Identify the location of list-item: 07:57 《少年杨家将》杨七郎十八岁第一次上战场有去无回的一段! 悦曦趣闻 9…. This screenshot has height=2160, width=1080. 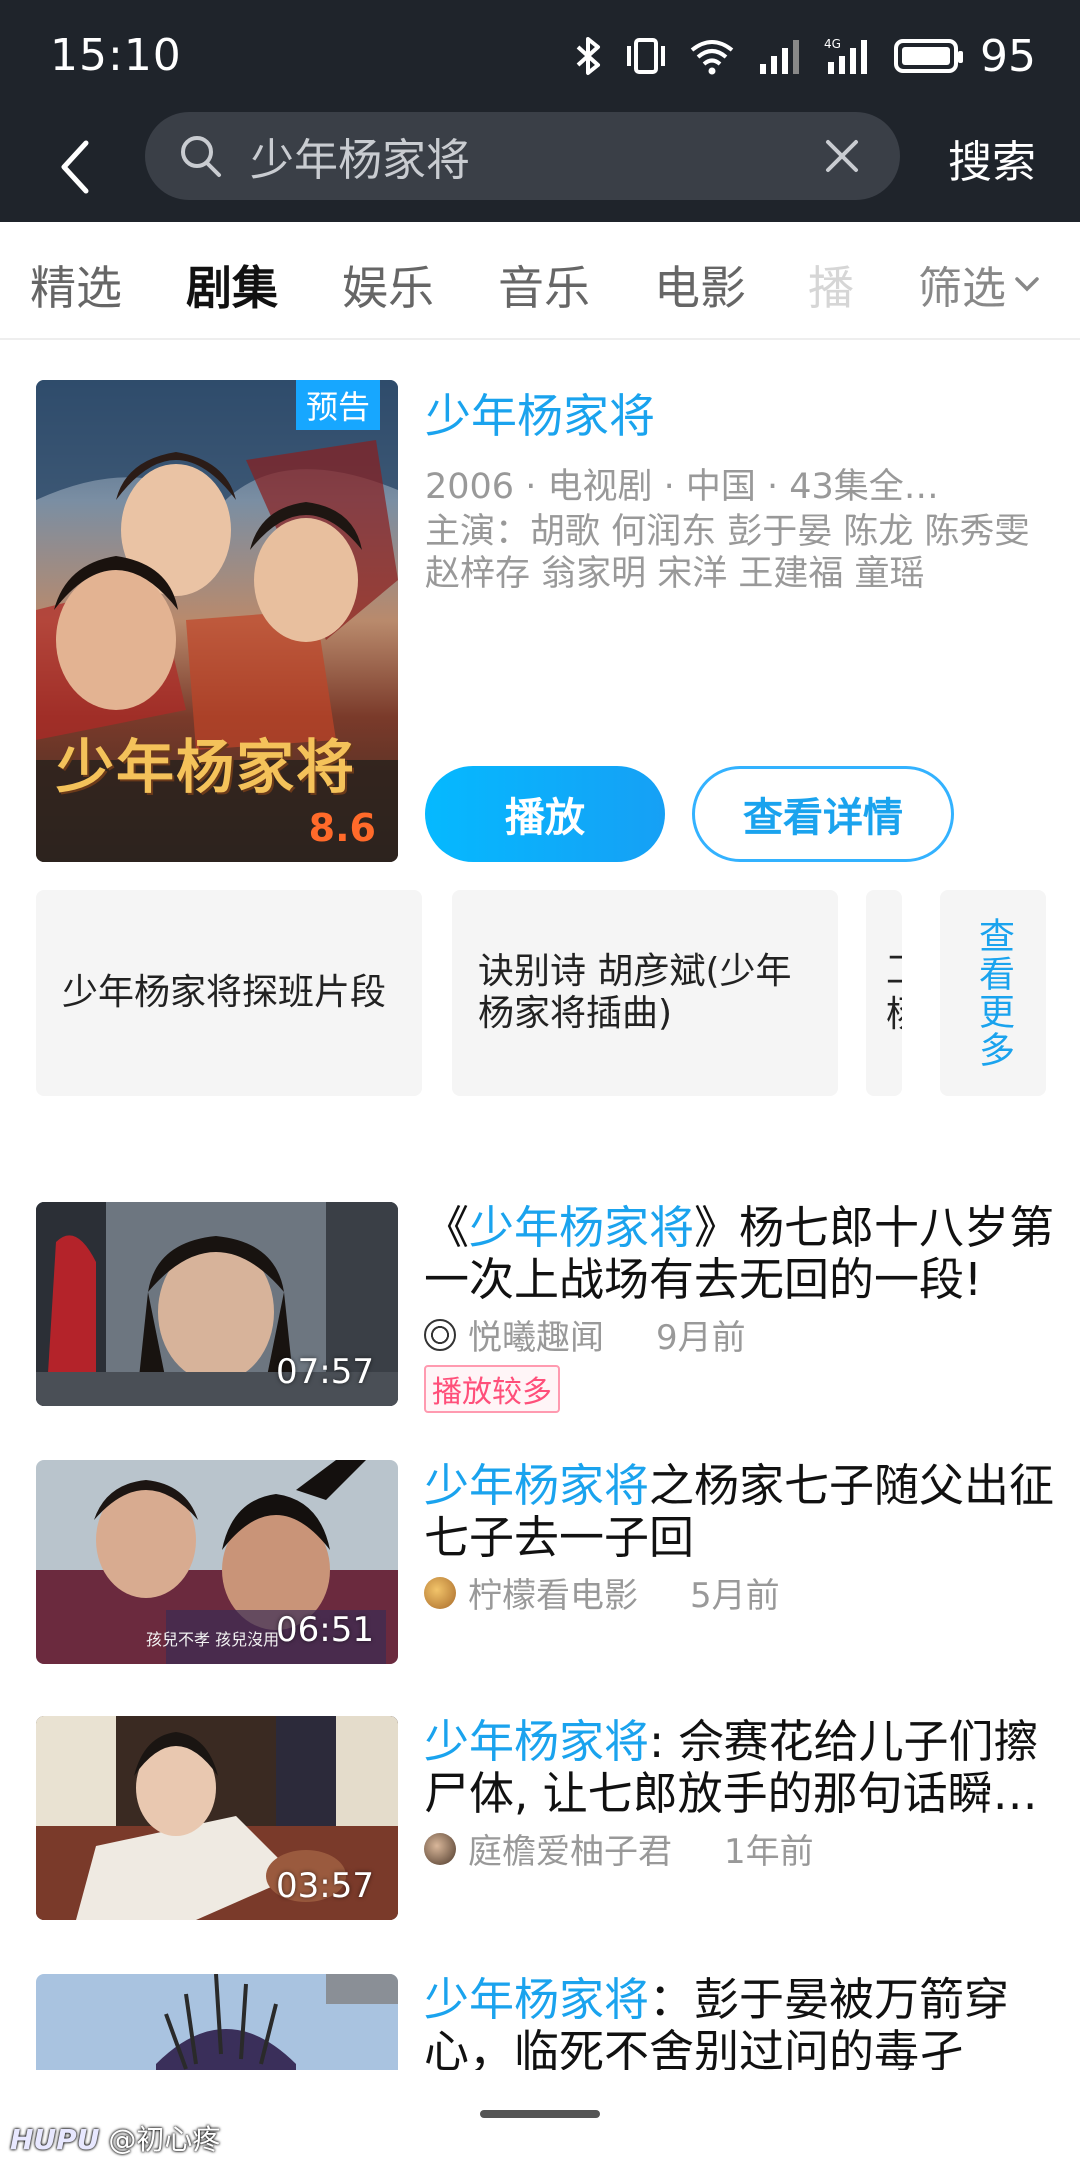
(545, 1307).